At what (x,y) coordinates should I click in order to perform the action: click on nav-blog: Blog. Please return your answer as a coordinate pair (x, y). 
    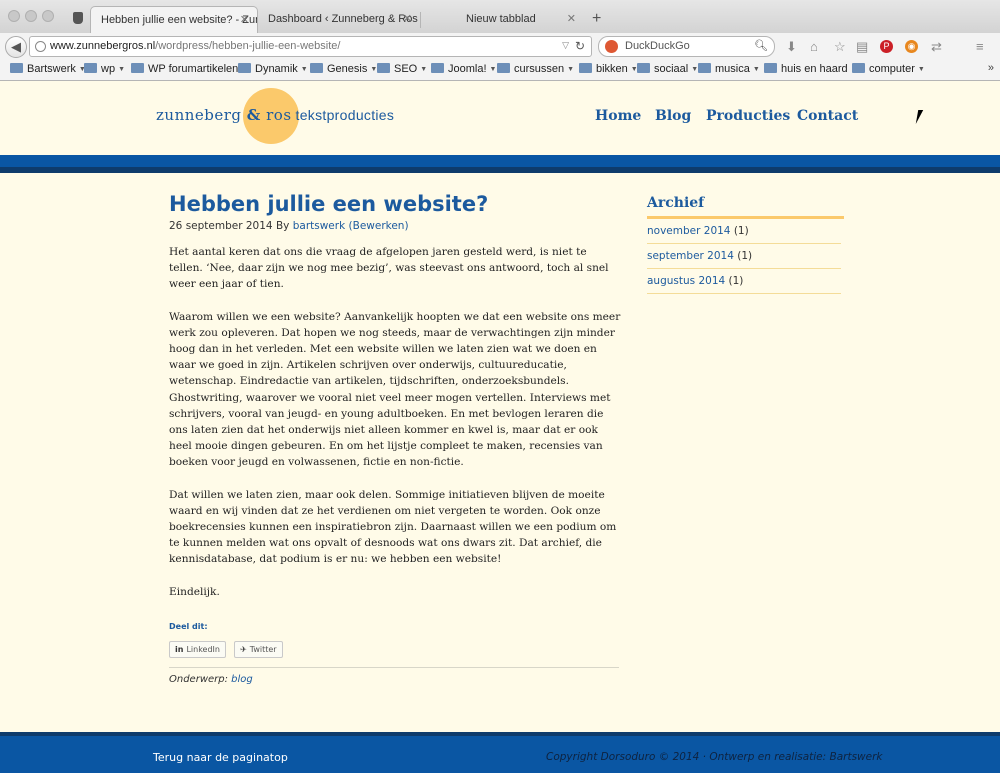
    Looking at the image, I should click on (673, 116).